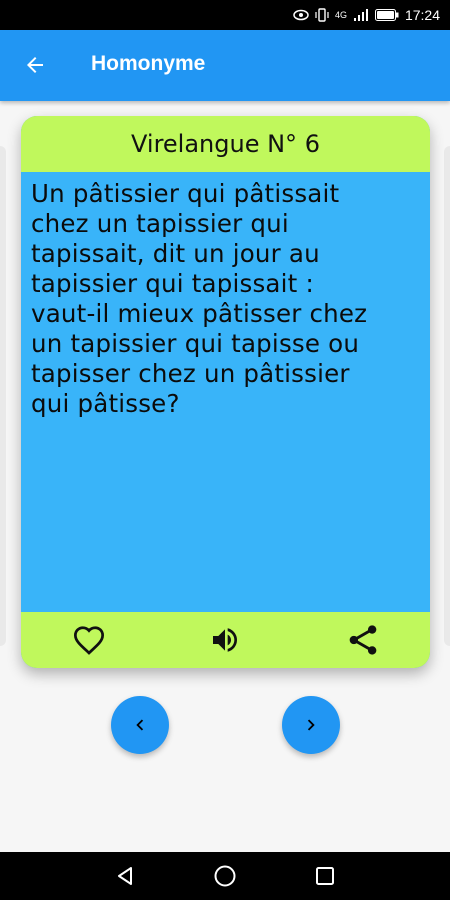  I want to click on system-home-button, so click(225, 876).